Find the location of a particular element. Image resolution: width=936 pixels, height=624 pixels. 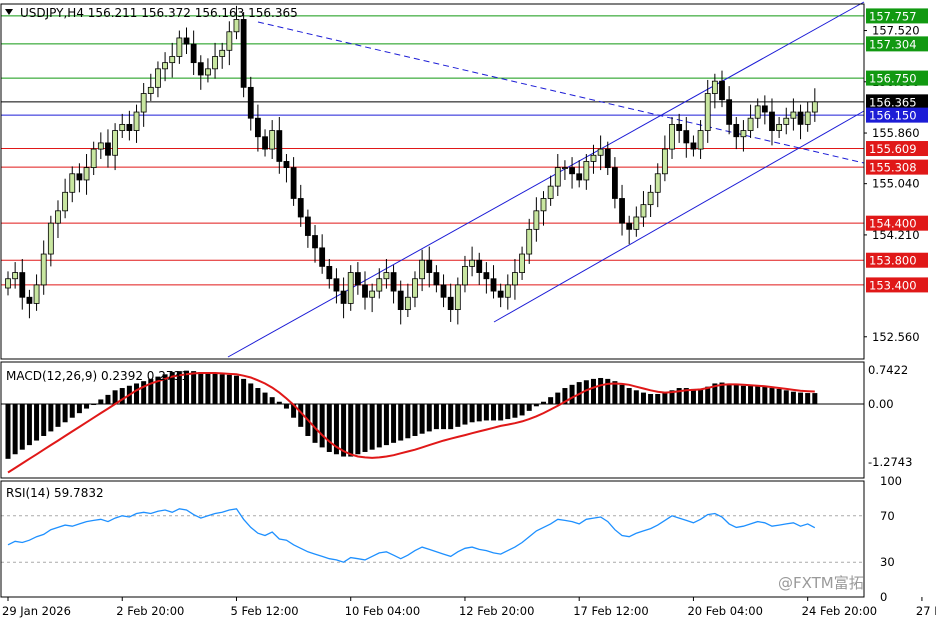

price-tag-label: 156.150 is located at coordinates (893, 116).